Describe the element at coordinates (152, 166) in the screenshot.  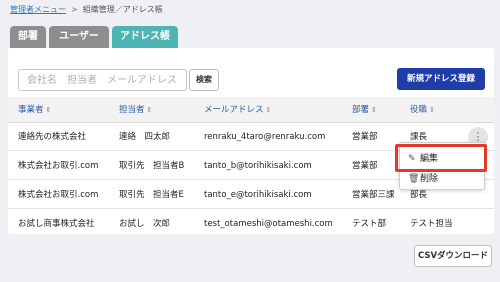
I see `cell-person: 取引先 担当者B` at that location.